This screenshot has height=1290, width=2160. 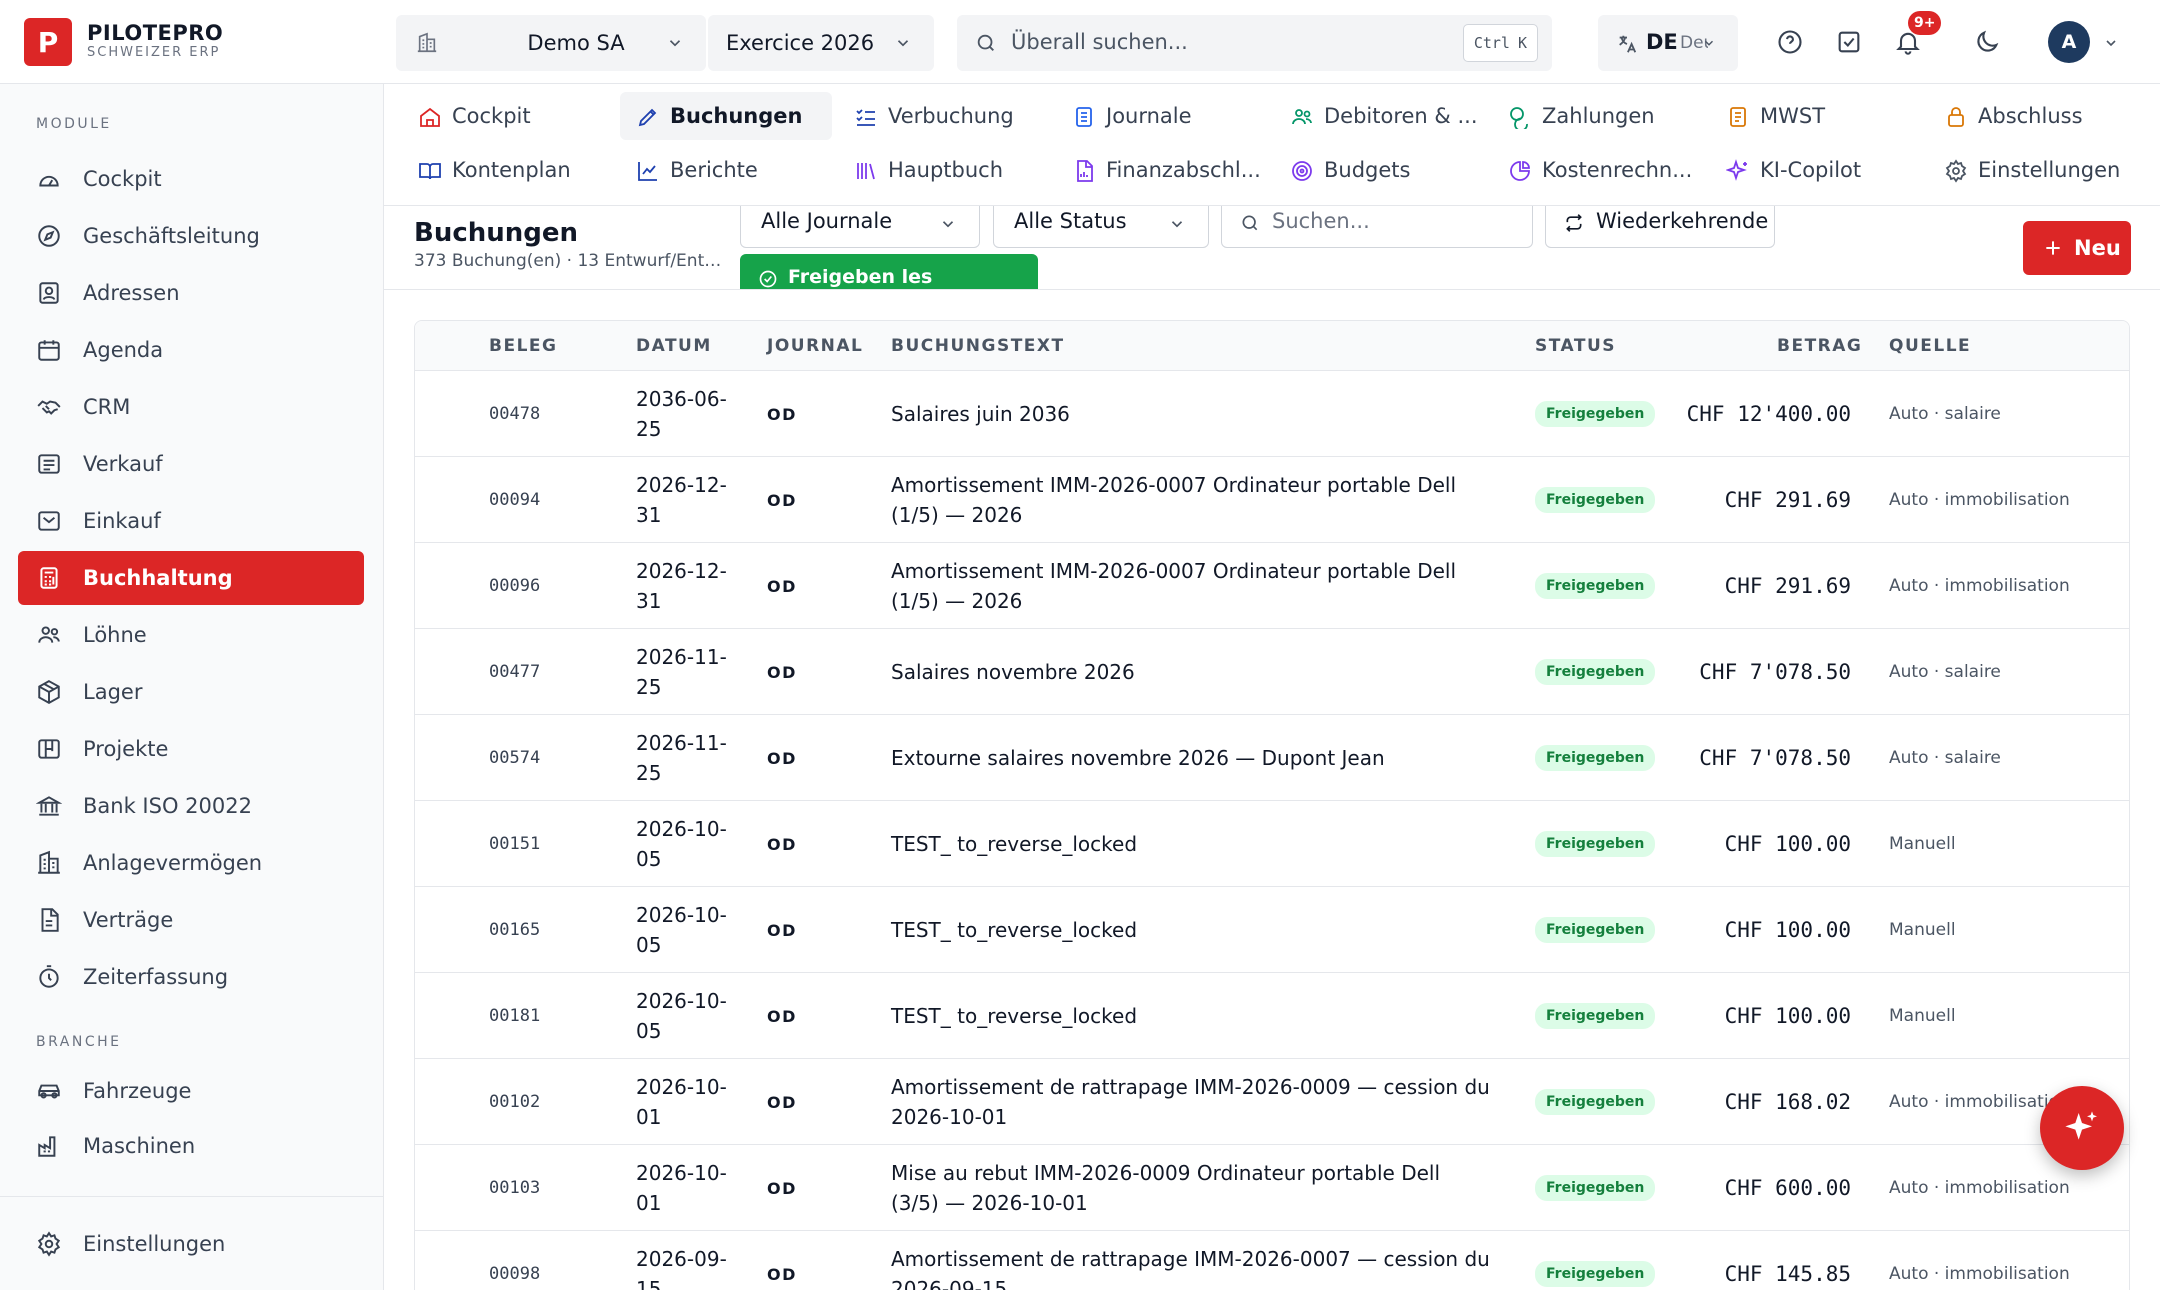 I want to click on language-code: DE, so click(x=1662, y=42).